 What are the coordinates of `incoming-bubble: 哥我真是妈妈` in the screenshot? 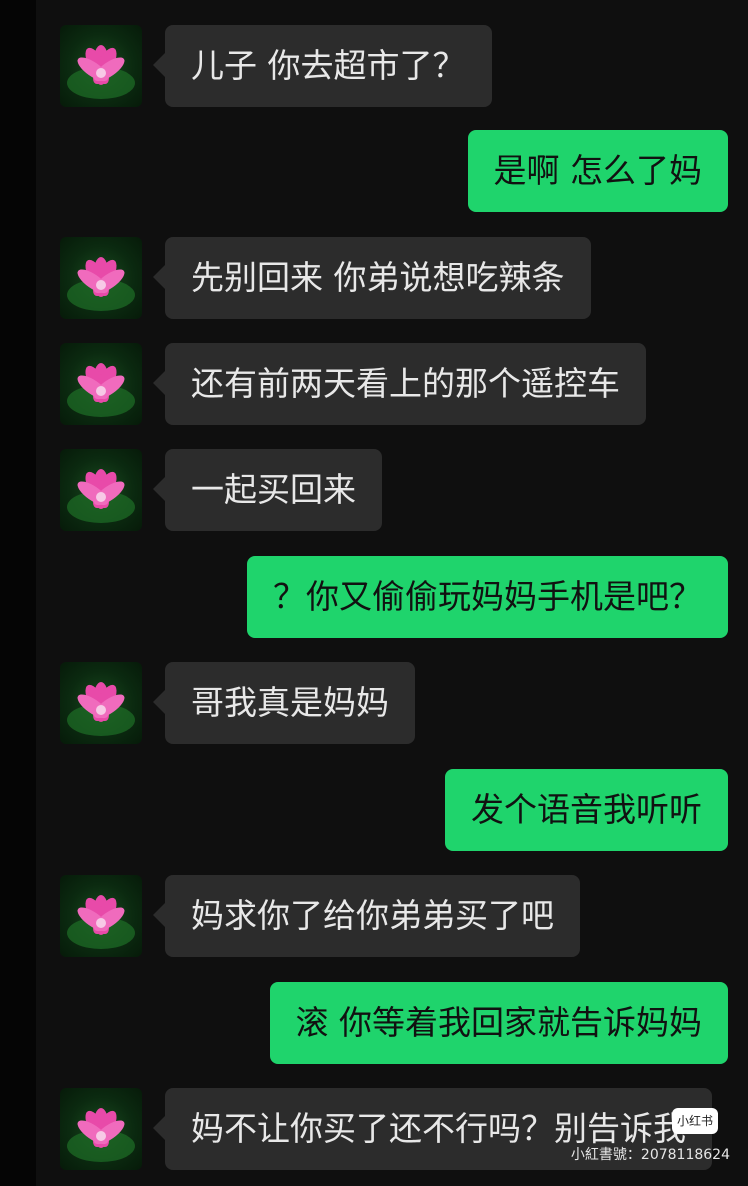 It's located at (284, 703).